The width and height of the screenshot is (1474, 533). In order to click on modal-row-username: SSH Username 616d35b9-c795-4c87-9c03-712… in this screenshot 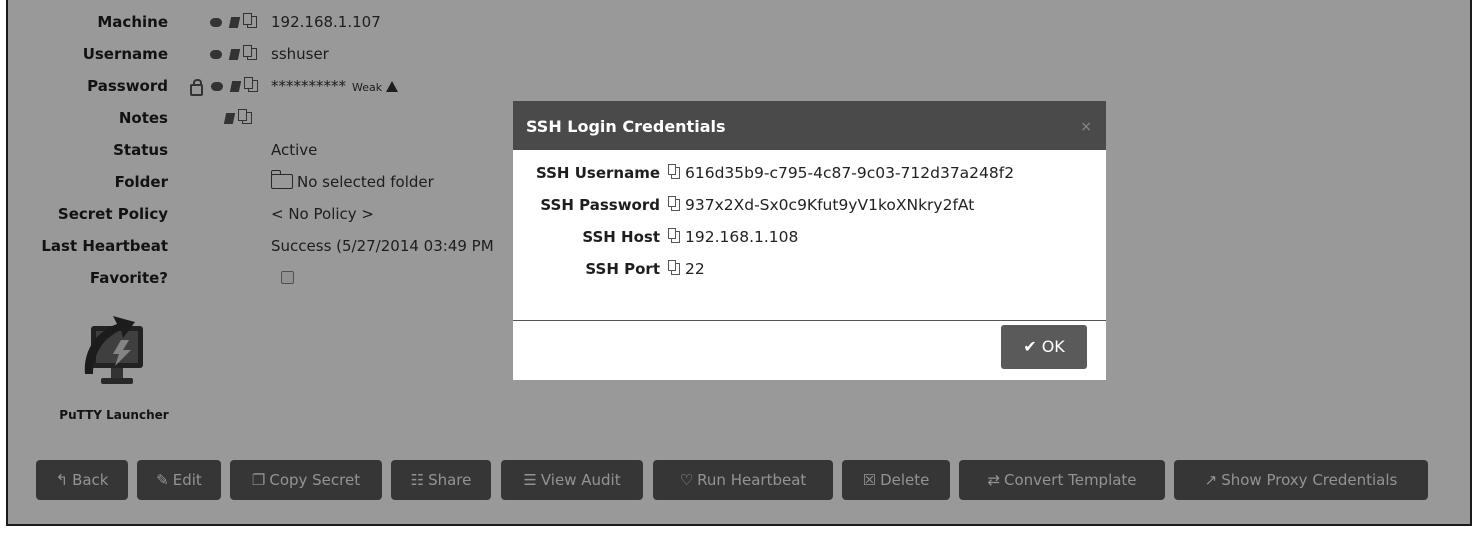, I will do `click(809, 173)`.